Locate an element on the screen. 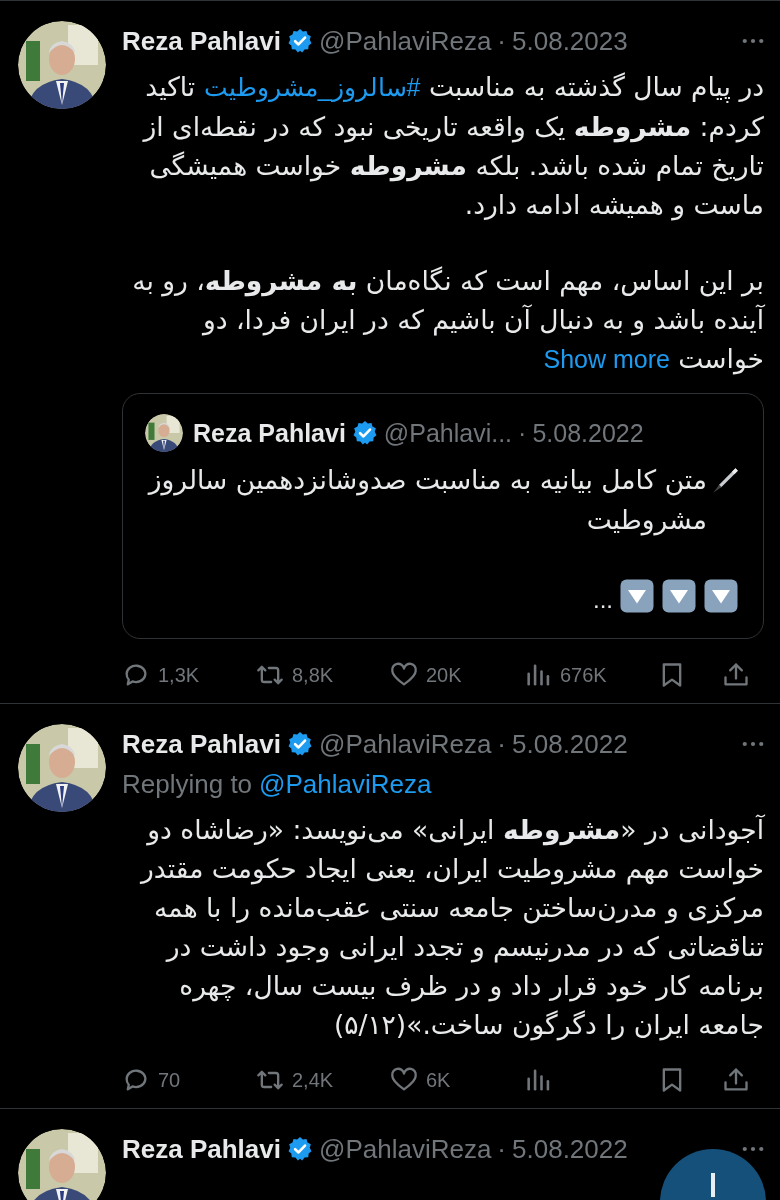  pen-icon is located at coordinates (725, 480).